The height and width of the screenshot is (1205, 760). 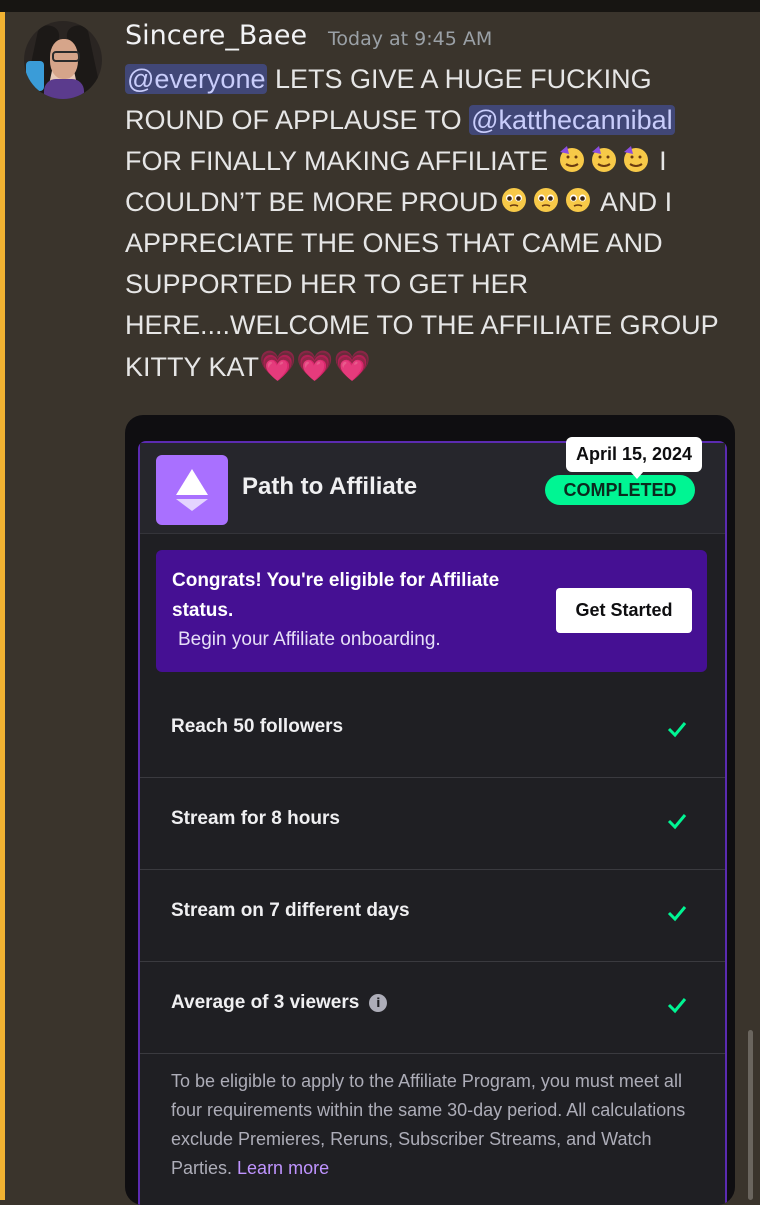 I want to click on requirement-label: Stream for 8 hours, so click(x=255, y=818).